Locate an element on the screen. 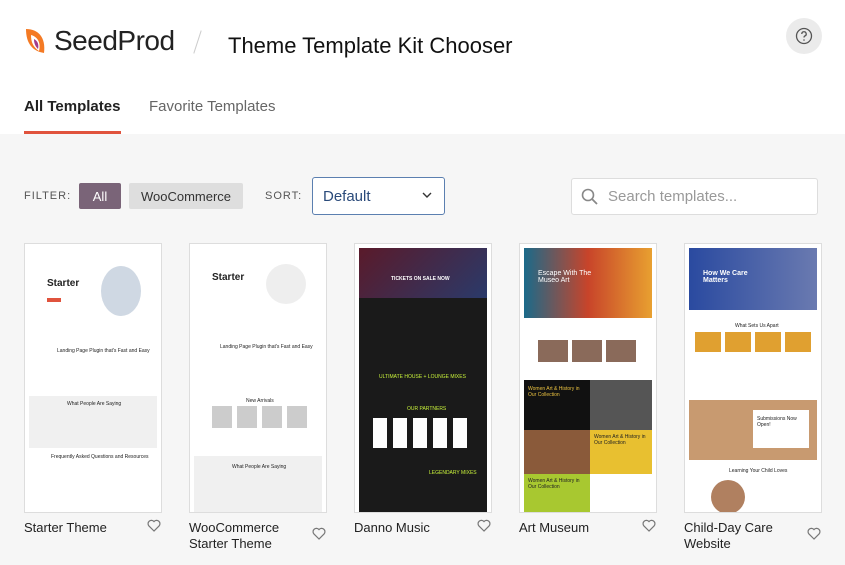 The image size is (845, 565). thumb-section: What People Are Saying is located at coordinates (94, 404).